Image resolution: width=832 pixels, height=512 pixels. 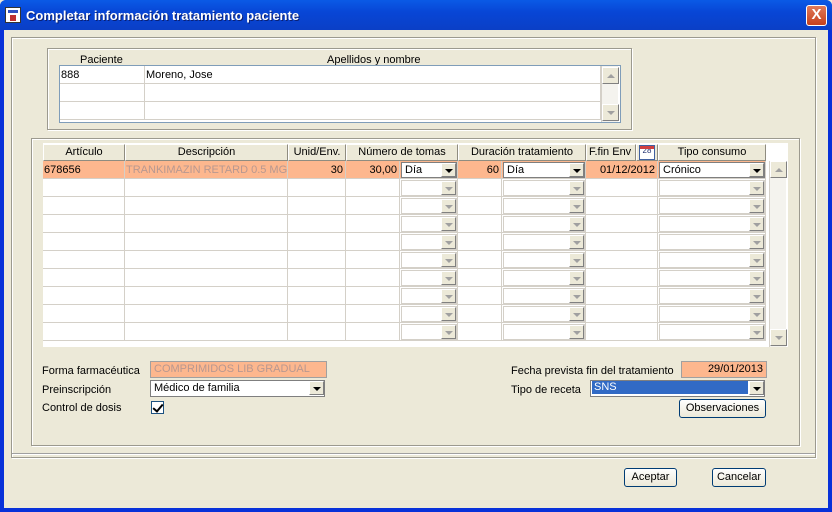 What do you see at coordinates (84, 152) in the screenshot?
I see `col-header-articulo: Artículo` at bounding box center [84, 152].